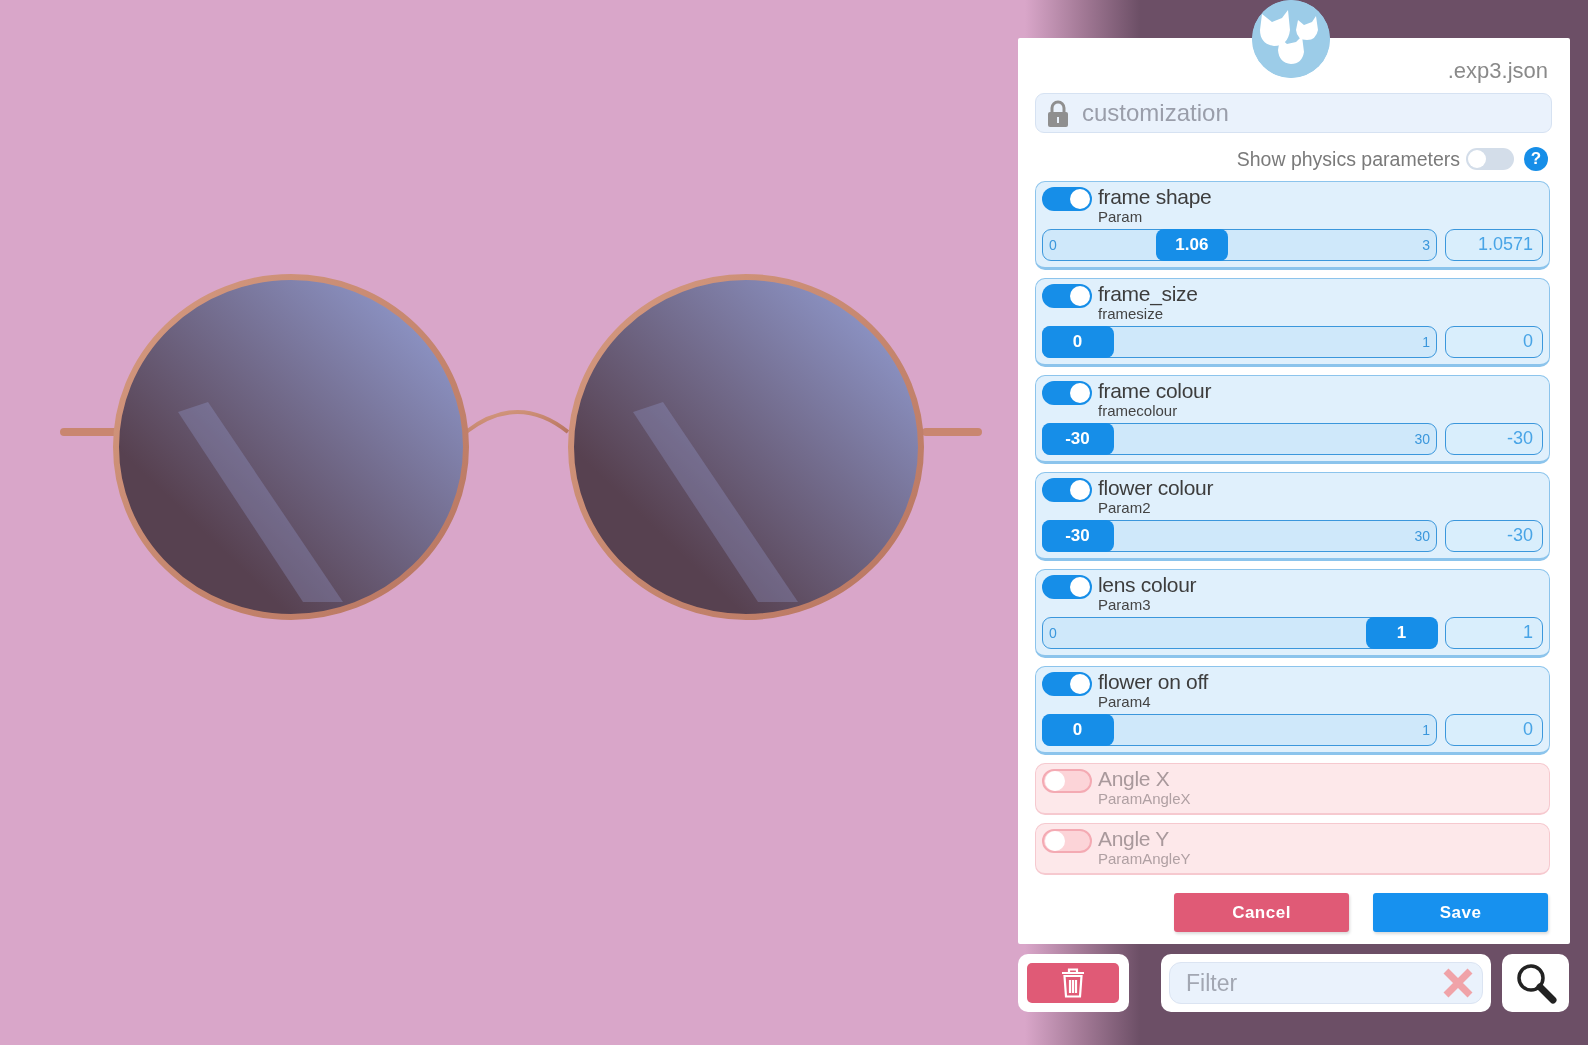 The height and width of the screenshot is (1045, 1588). Describe the element at coordinates (1147, 585) in the screenshot. I see `parameter-name: lens colour` at that location.